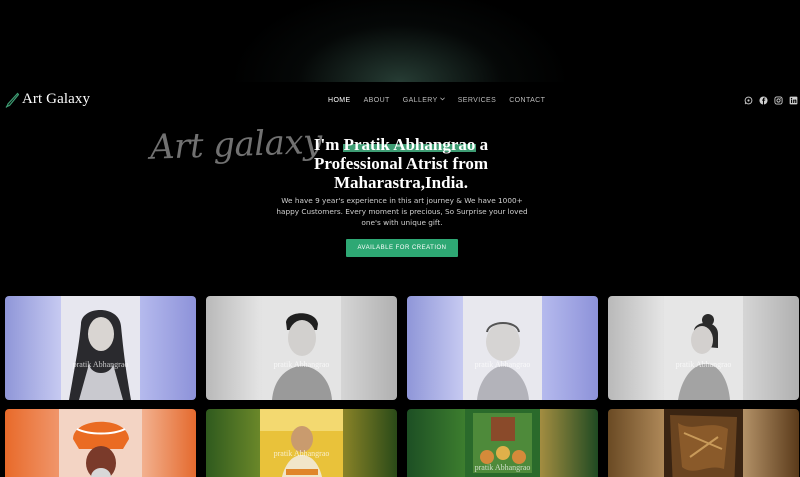  What do you see at coordinates (772, 100) in the screenshot?
I see `social-links` at bounding box center [772, 100].